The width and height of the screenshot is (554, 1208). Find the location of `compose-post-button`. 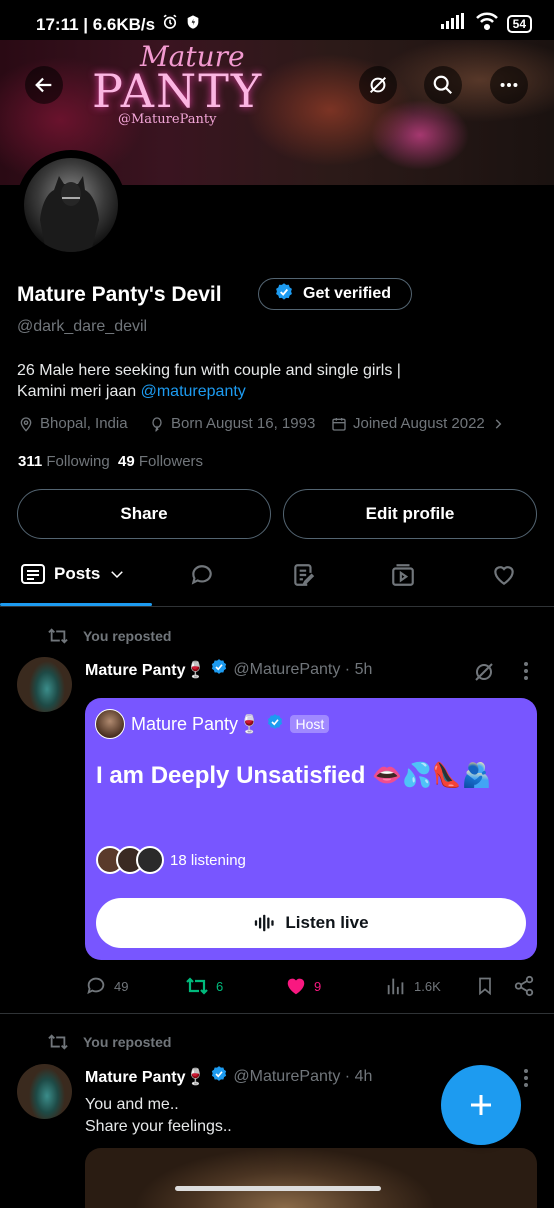

compose-post-button is located at coordinates (481, 1105).